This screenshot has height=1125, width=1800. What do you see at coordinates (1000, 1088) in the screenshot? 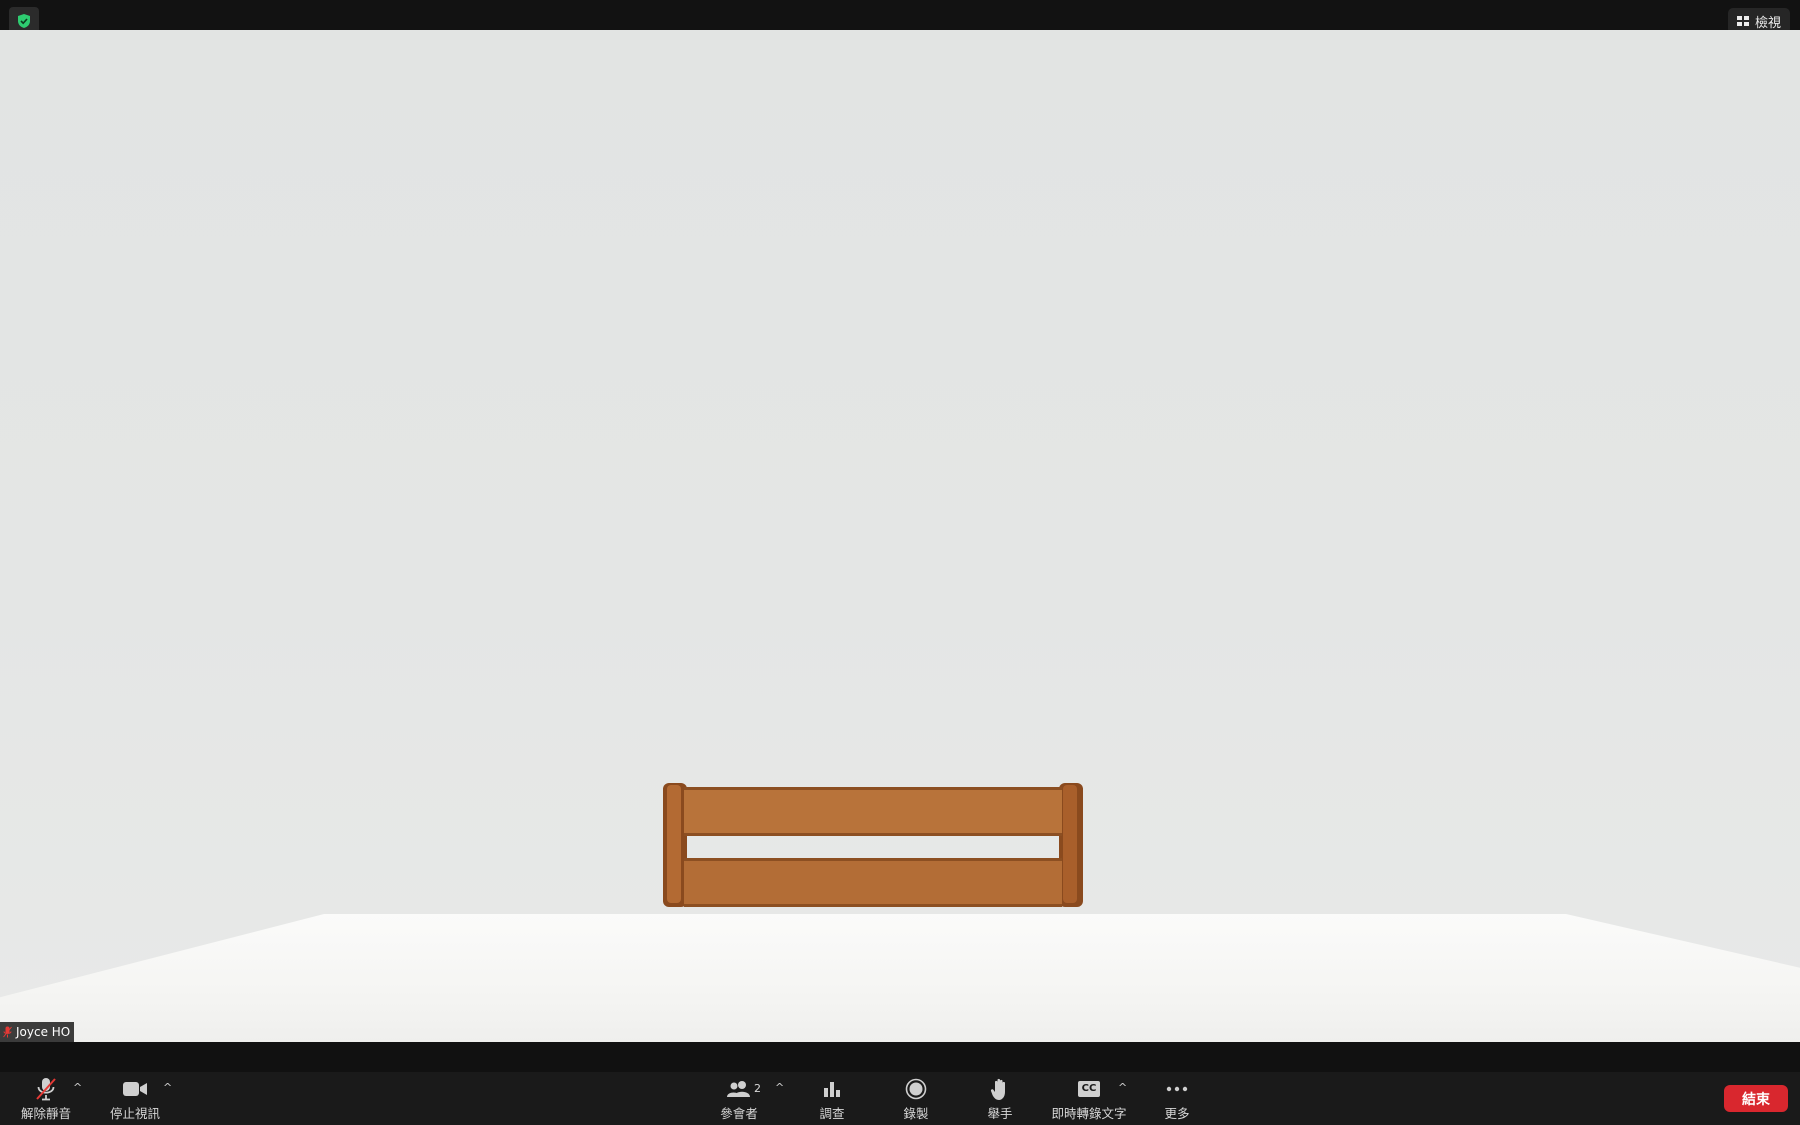
I see `raise-hand-icon` at bounding box center [1000, 1088].